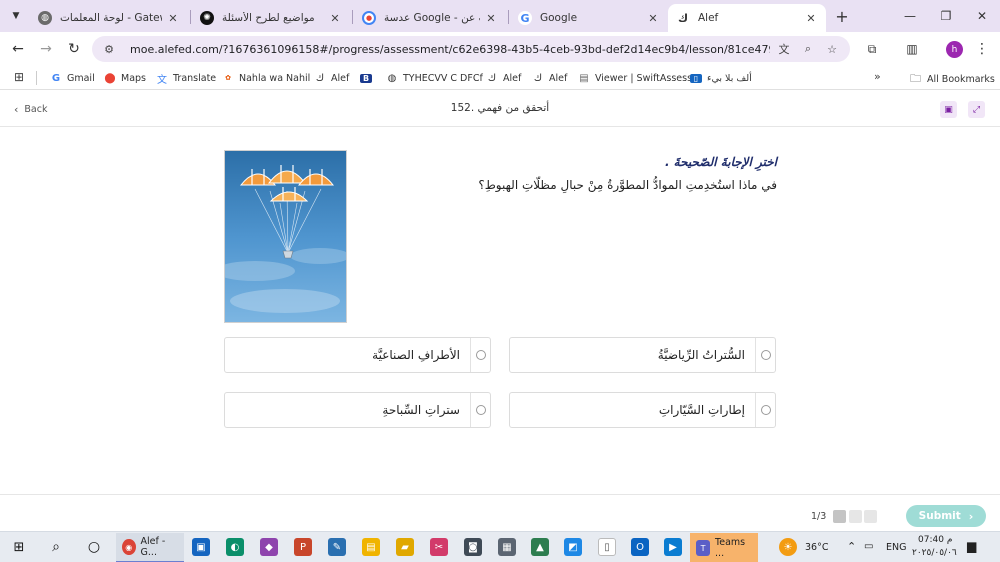 The height and width of the screenshot is (562, 1000). I want to click on openai-icon: ✺, so click(207, 18).